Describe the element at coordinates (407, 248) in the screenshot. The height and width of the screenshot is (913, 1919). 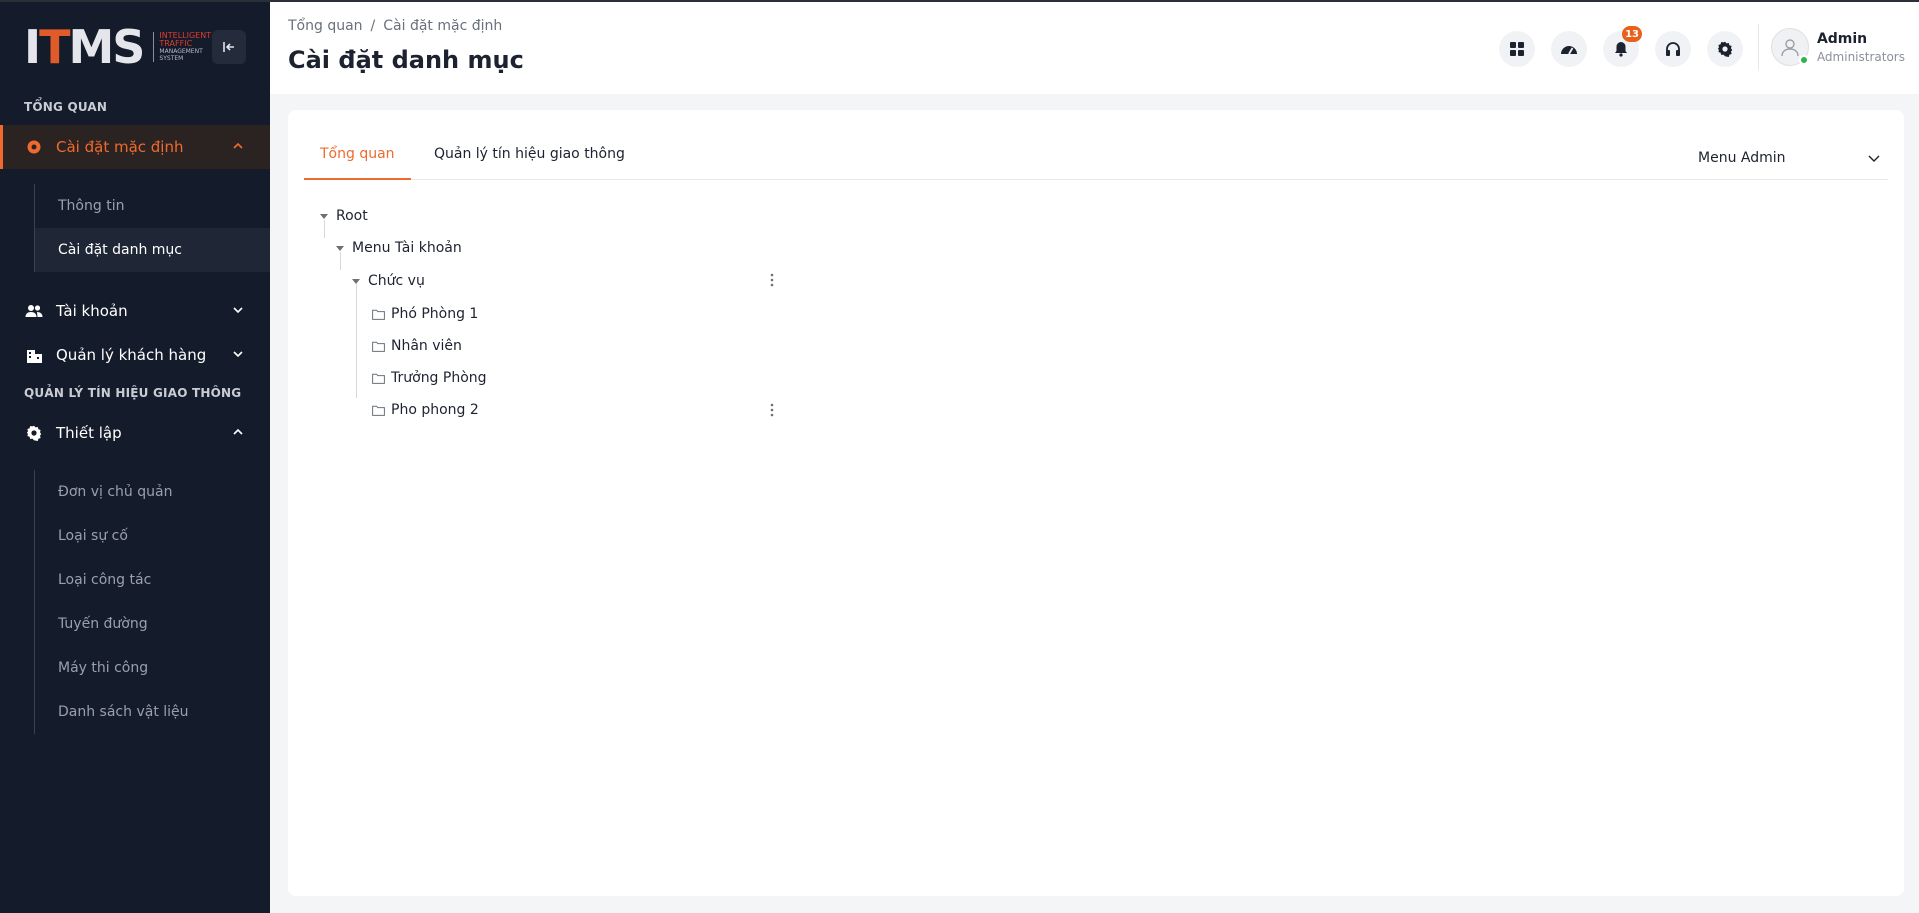
I see `tree-node-label: Menu Tài khoản` at that location.